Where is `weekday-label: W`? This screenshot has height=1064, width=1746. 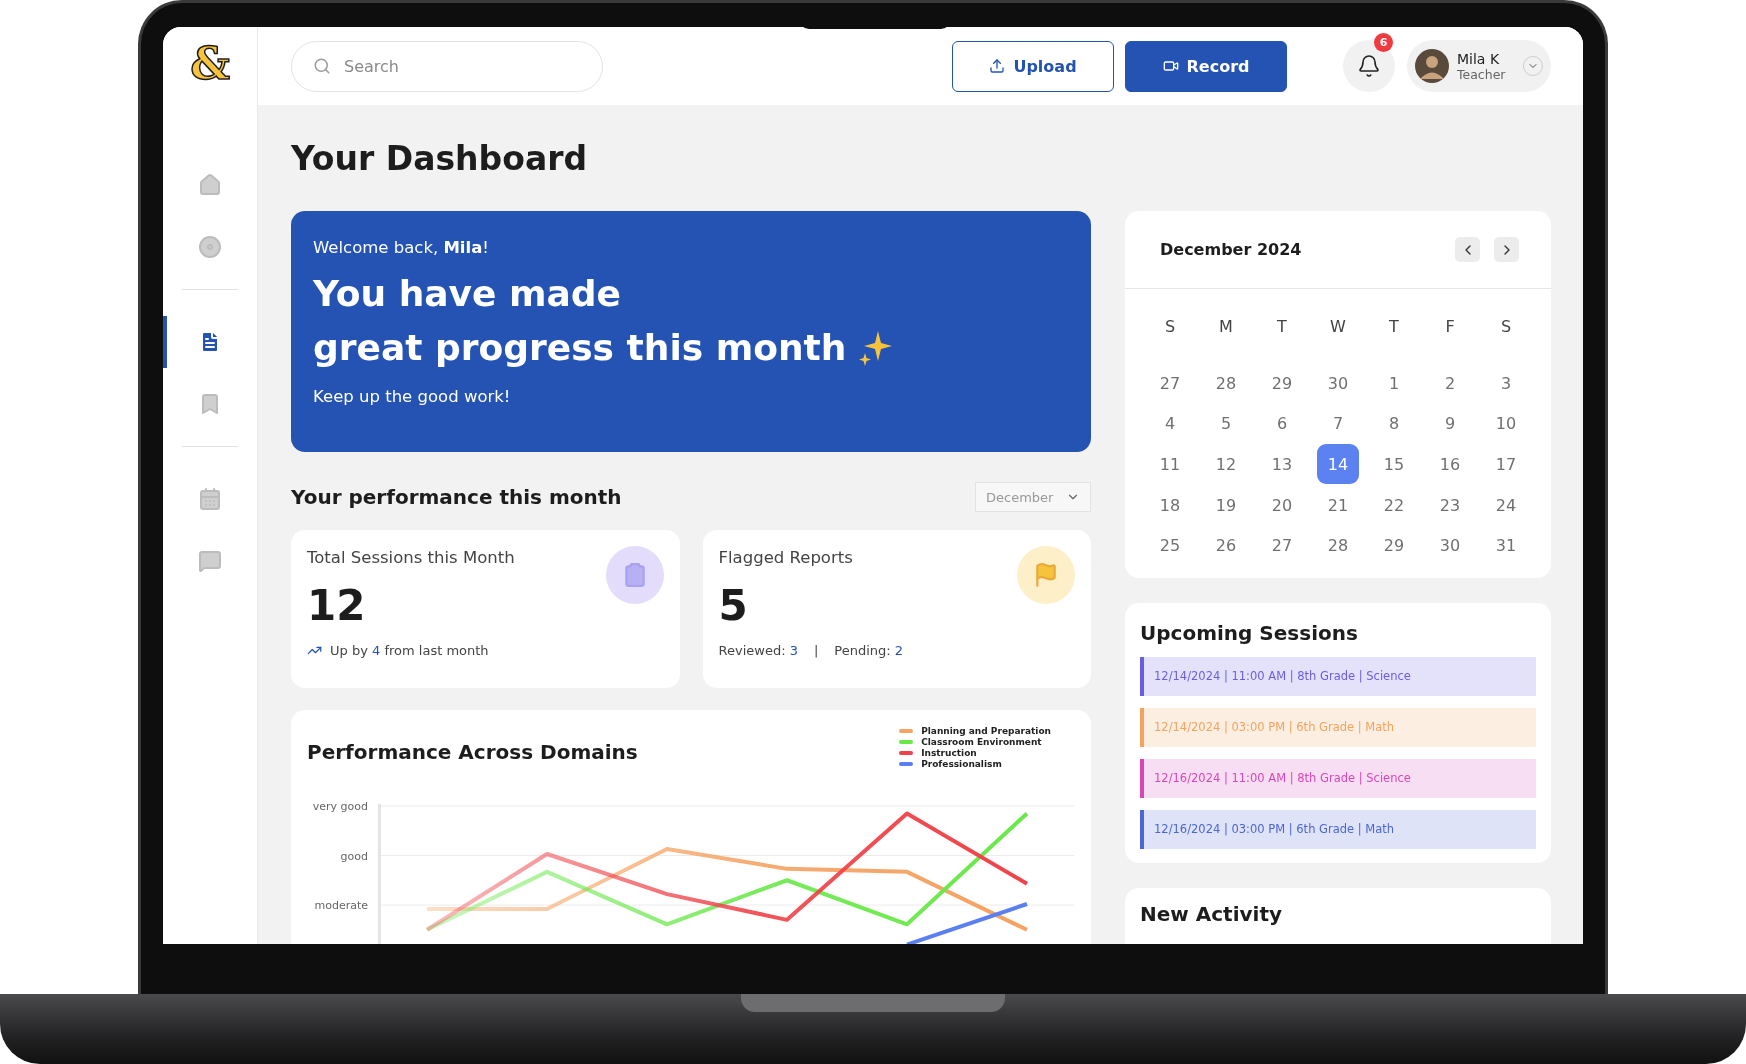
weekday-label: W is located at coordinates (1338, 327).